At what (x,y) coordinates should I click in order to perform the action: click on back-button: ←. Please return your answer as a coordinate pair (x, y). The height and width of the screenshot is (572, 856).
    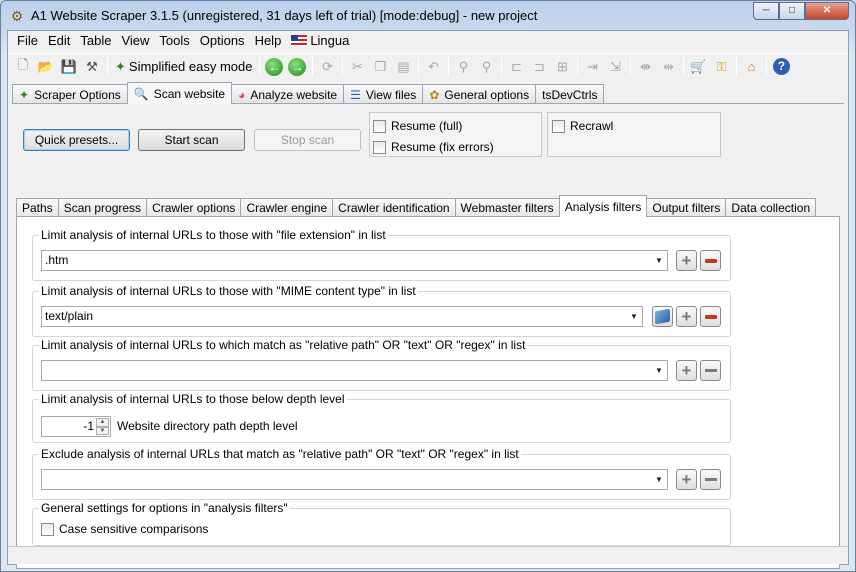
    Looking at the image, I should click on (274, 67).